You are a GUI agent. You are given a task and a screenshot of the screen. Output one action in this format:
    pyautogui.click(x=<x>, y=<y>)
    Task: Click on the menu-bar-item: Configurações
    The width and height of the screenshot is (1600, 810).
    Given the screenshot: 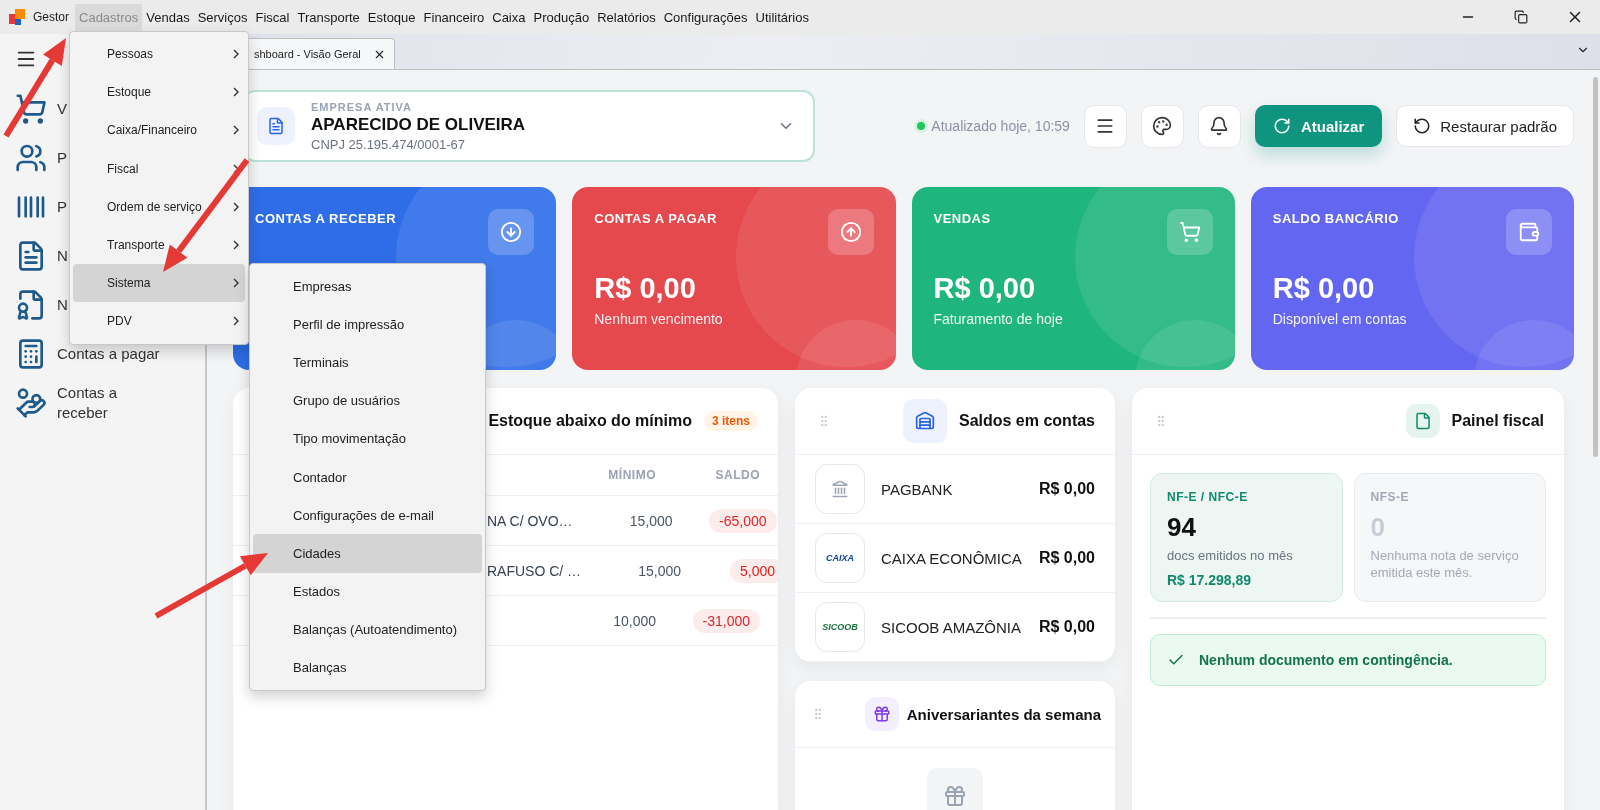 What is the action you would take?
    pyautogui.click(x=705, y=17)
    